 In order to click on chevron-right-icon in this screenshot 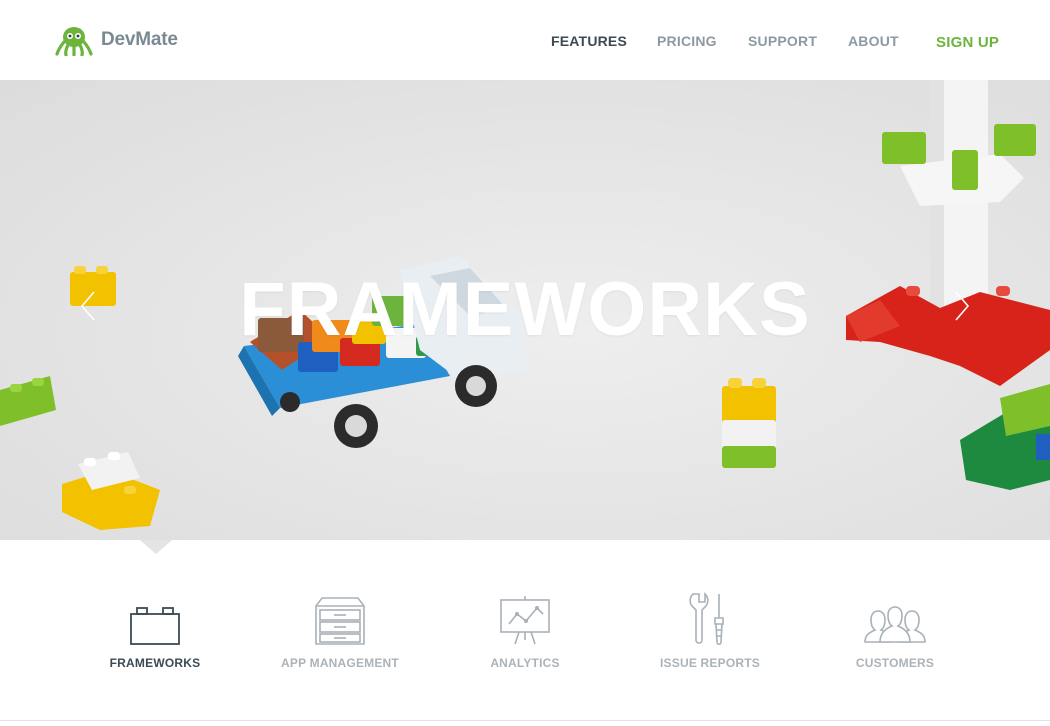, I will do `click(962, 306)`.